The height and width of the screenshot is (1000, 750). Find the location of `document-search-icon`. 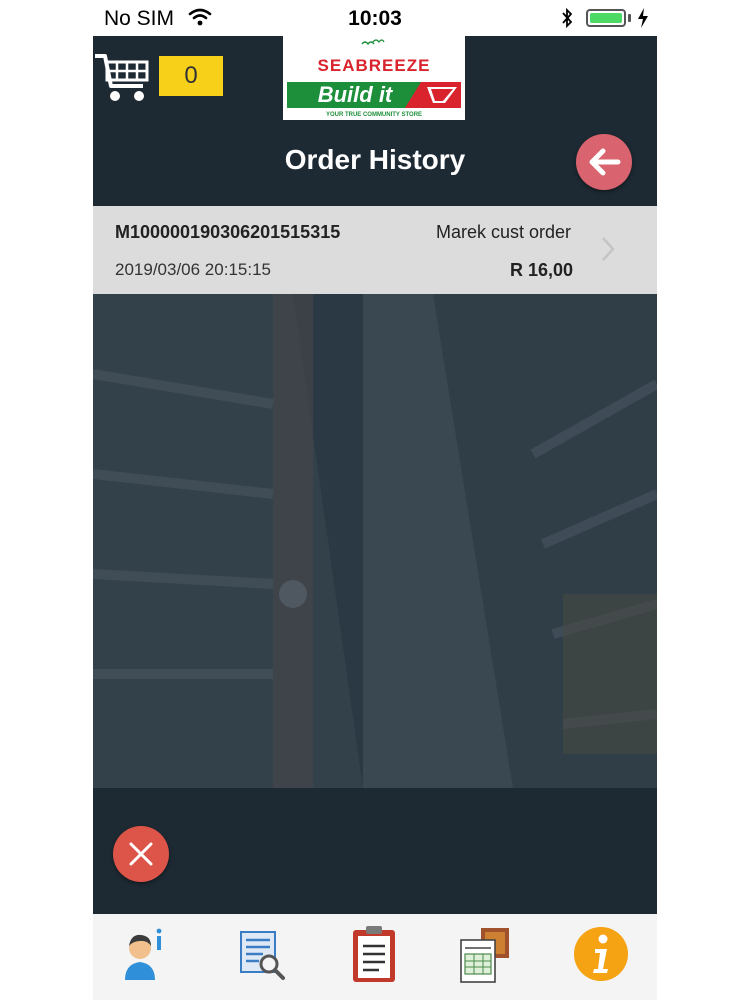

document-search-icon is located at coordinates (263, 955).